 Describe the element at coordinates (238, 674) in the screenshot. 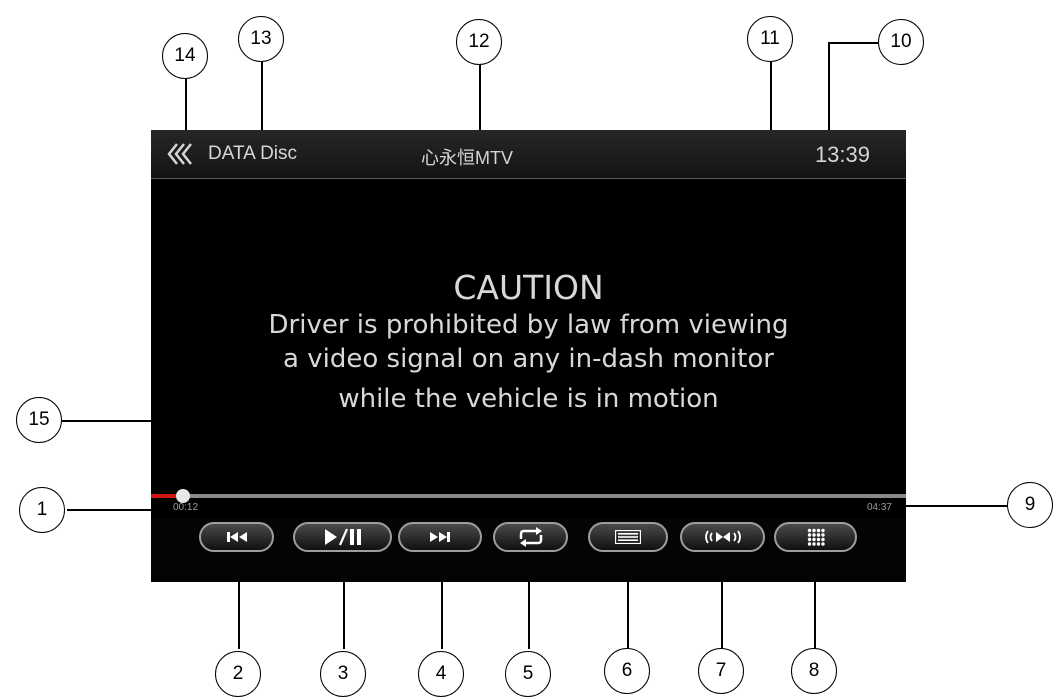

I see `callout-2: 2` at that location.